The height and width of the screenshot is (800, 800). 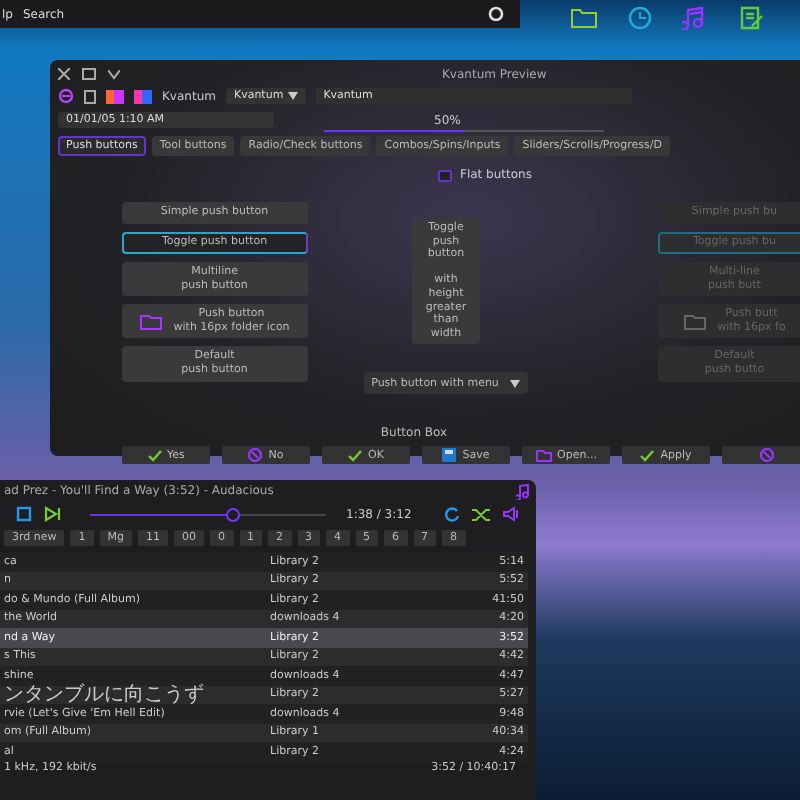 I want to click on clock-icon, so click(x=640, y=18).